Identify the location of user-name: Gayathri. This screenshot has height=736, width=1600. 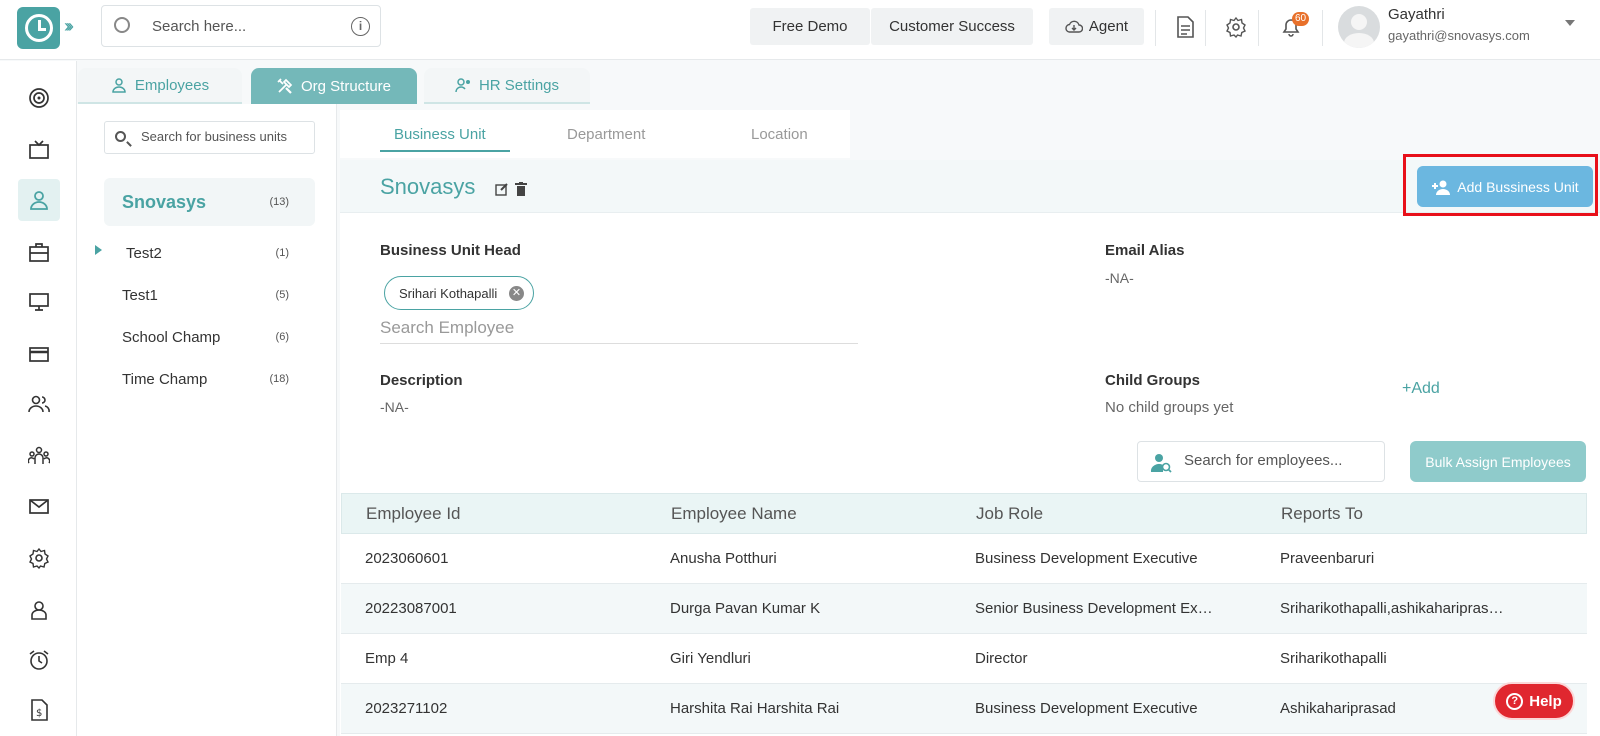
(1416, 14).